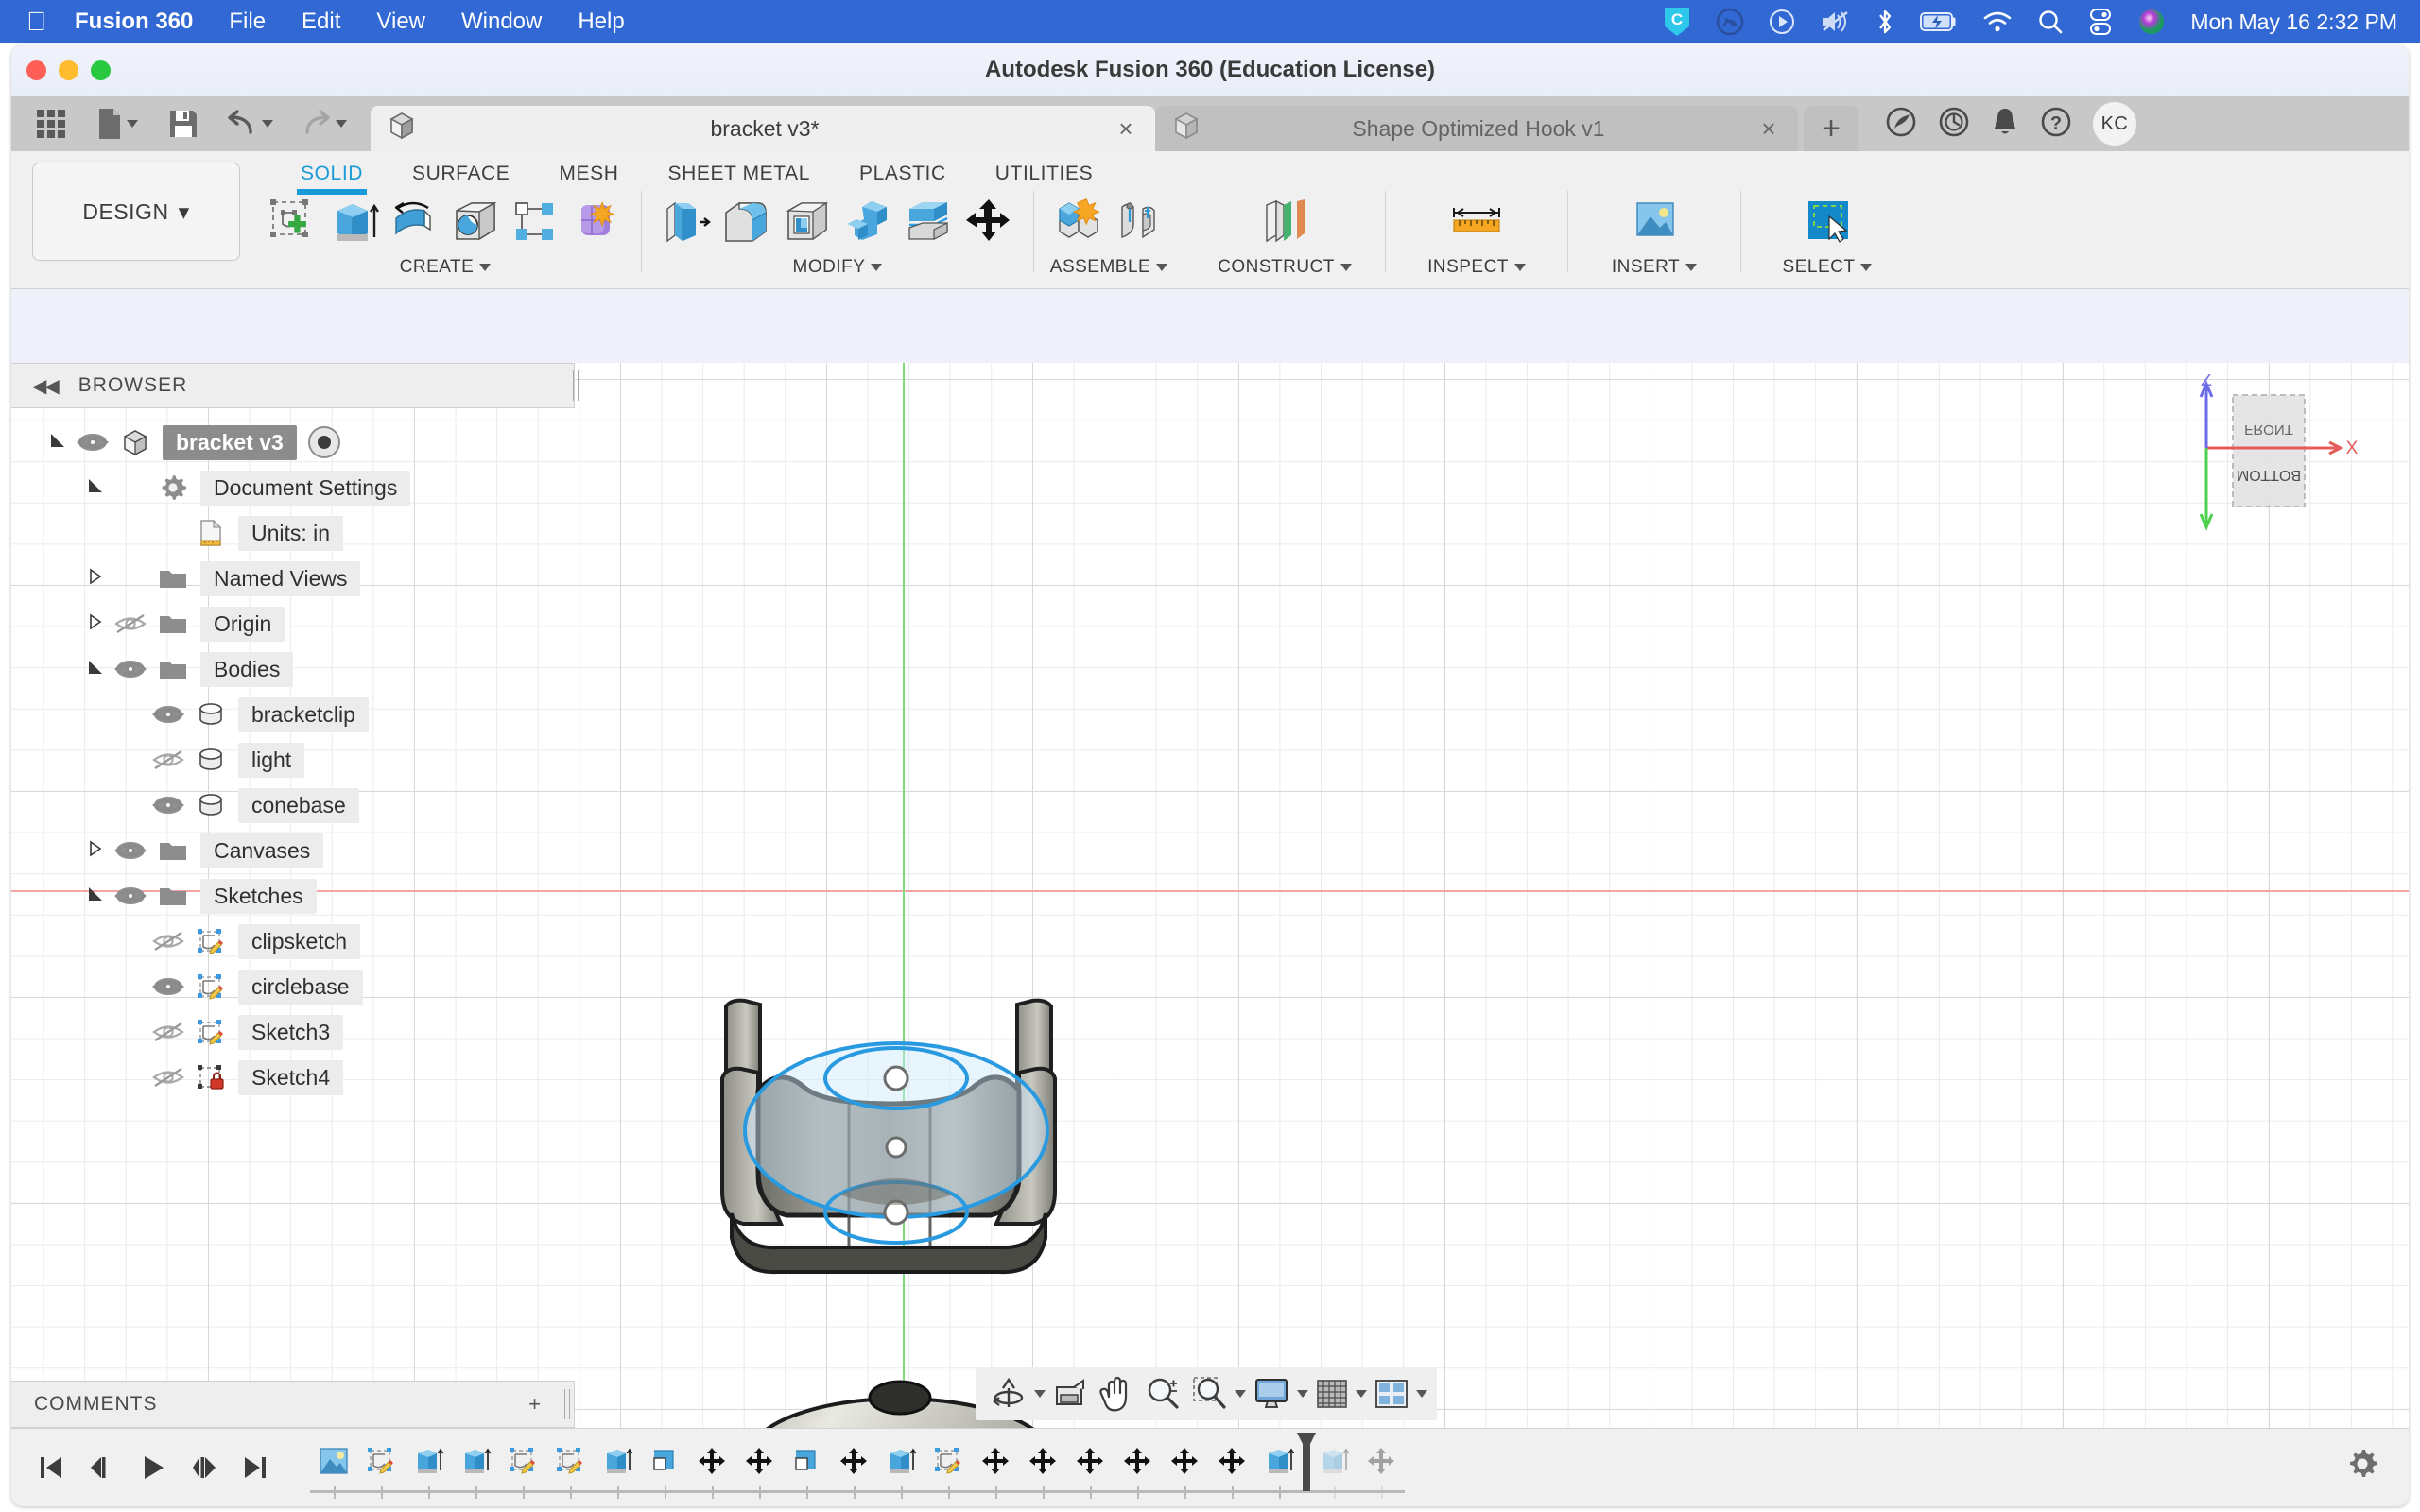 Image resolution: width=2420 pixels, height=1512 pixels. Describe the element at coordinates (567, 1404) in the screenshot. I see `comments-resize-grip` at that location.